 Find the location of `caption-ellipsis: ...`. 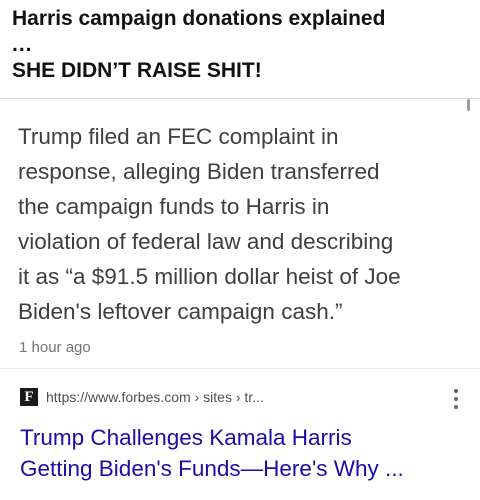

caption-ellipsis: ... is located at coordinates (22, 44).